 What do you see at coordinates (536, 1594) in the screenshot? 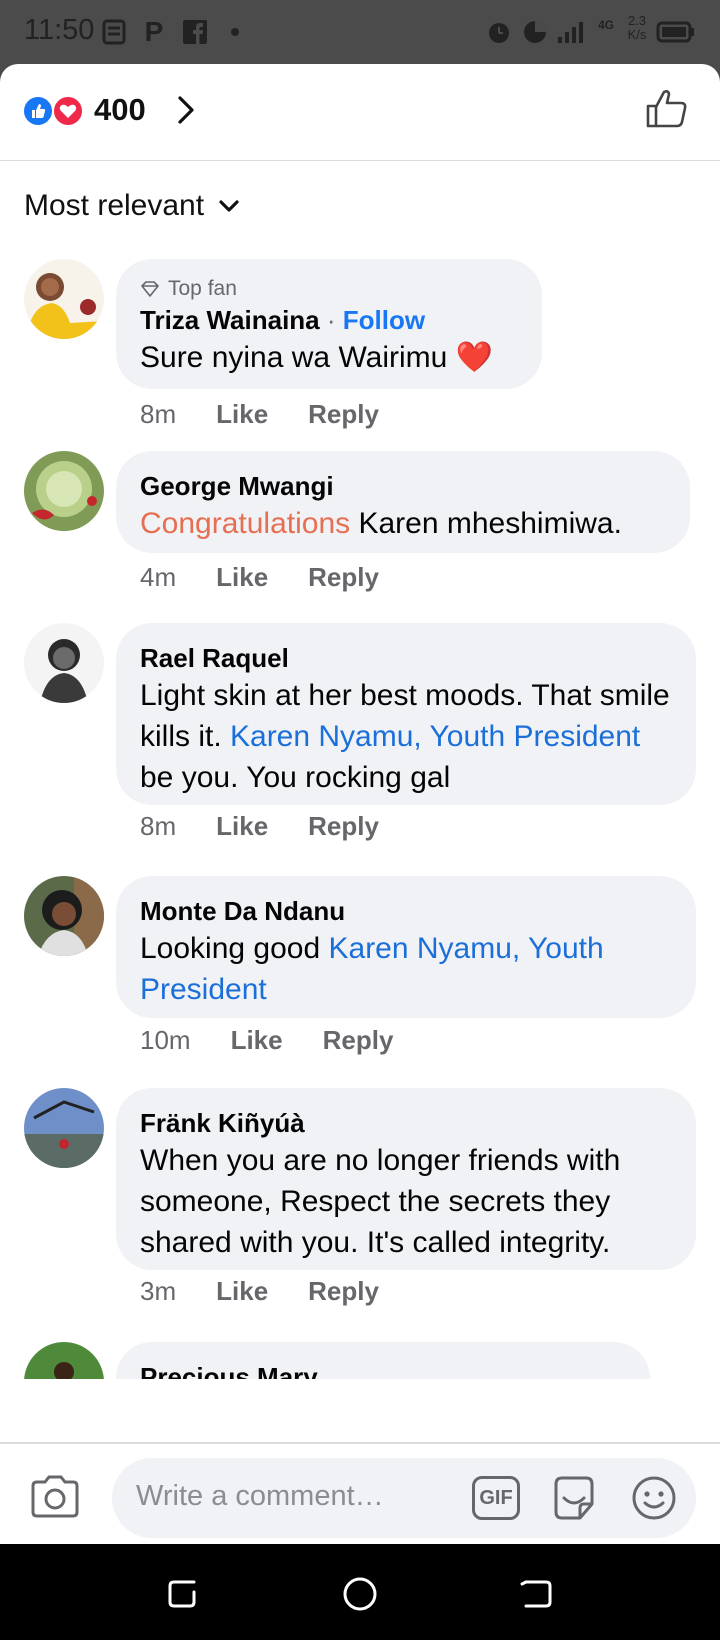
I see `back-icon` at bounding box center [536, 1594].